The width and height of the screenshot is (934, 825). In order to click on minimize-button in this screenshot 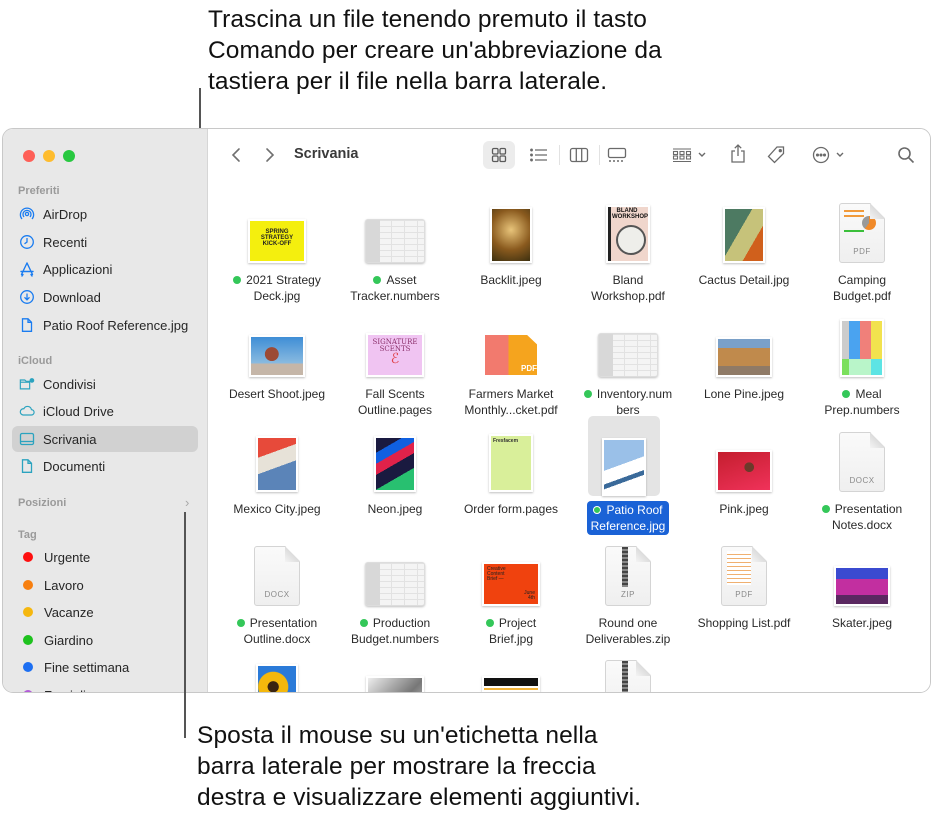, I will do `click(49, 156)`.